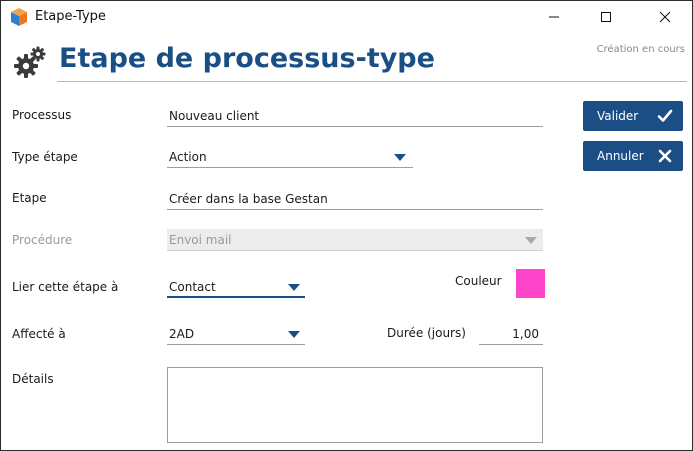 This screenshot has height=451, width=693. I want to click on maximize-button, so click(606, 17).